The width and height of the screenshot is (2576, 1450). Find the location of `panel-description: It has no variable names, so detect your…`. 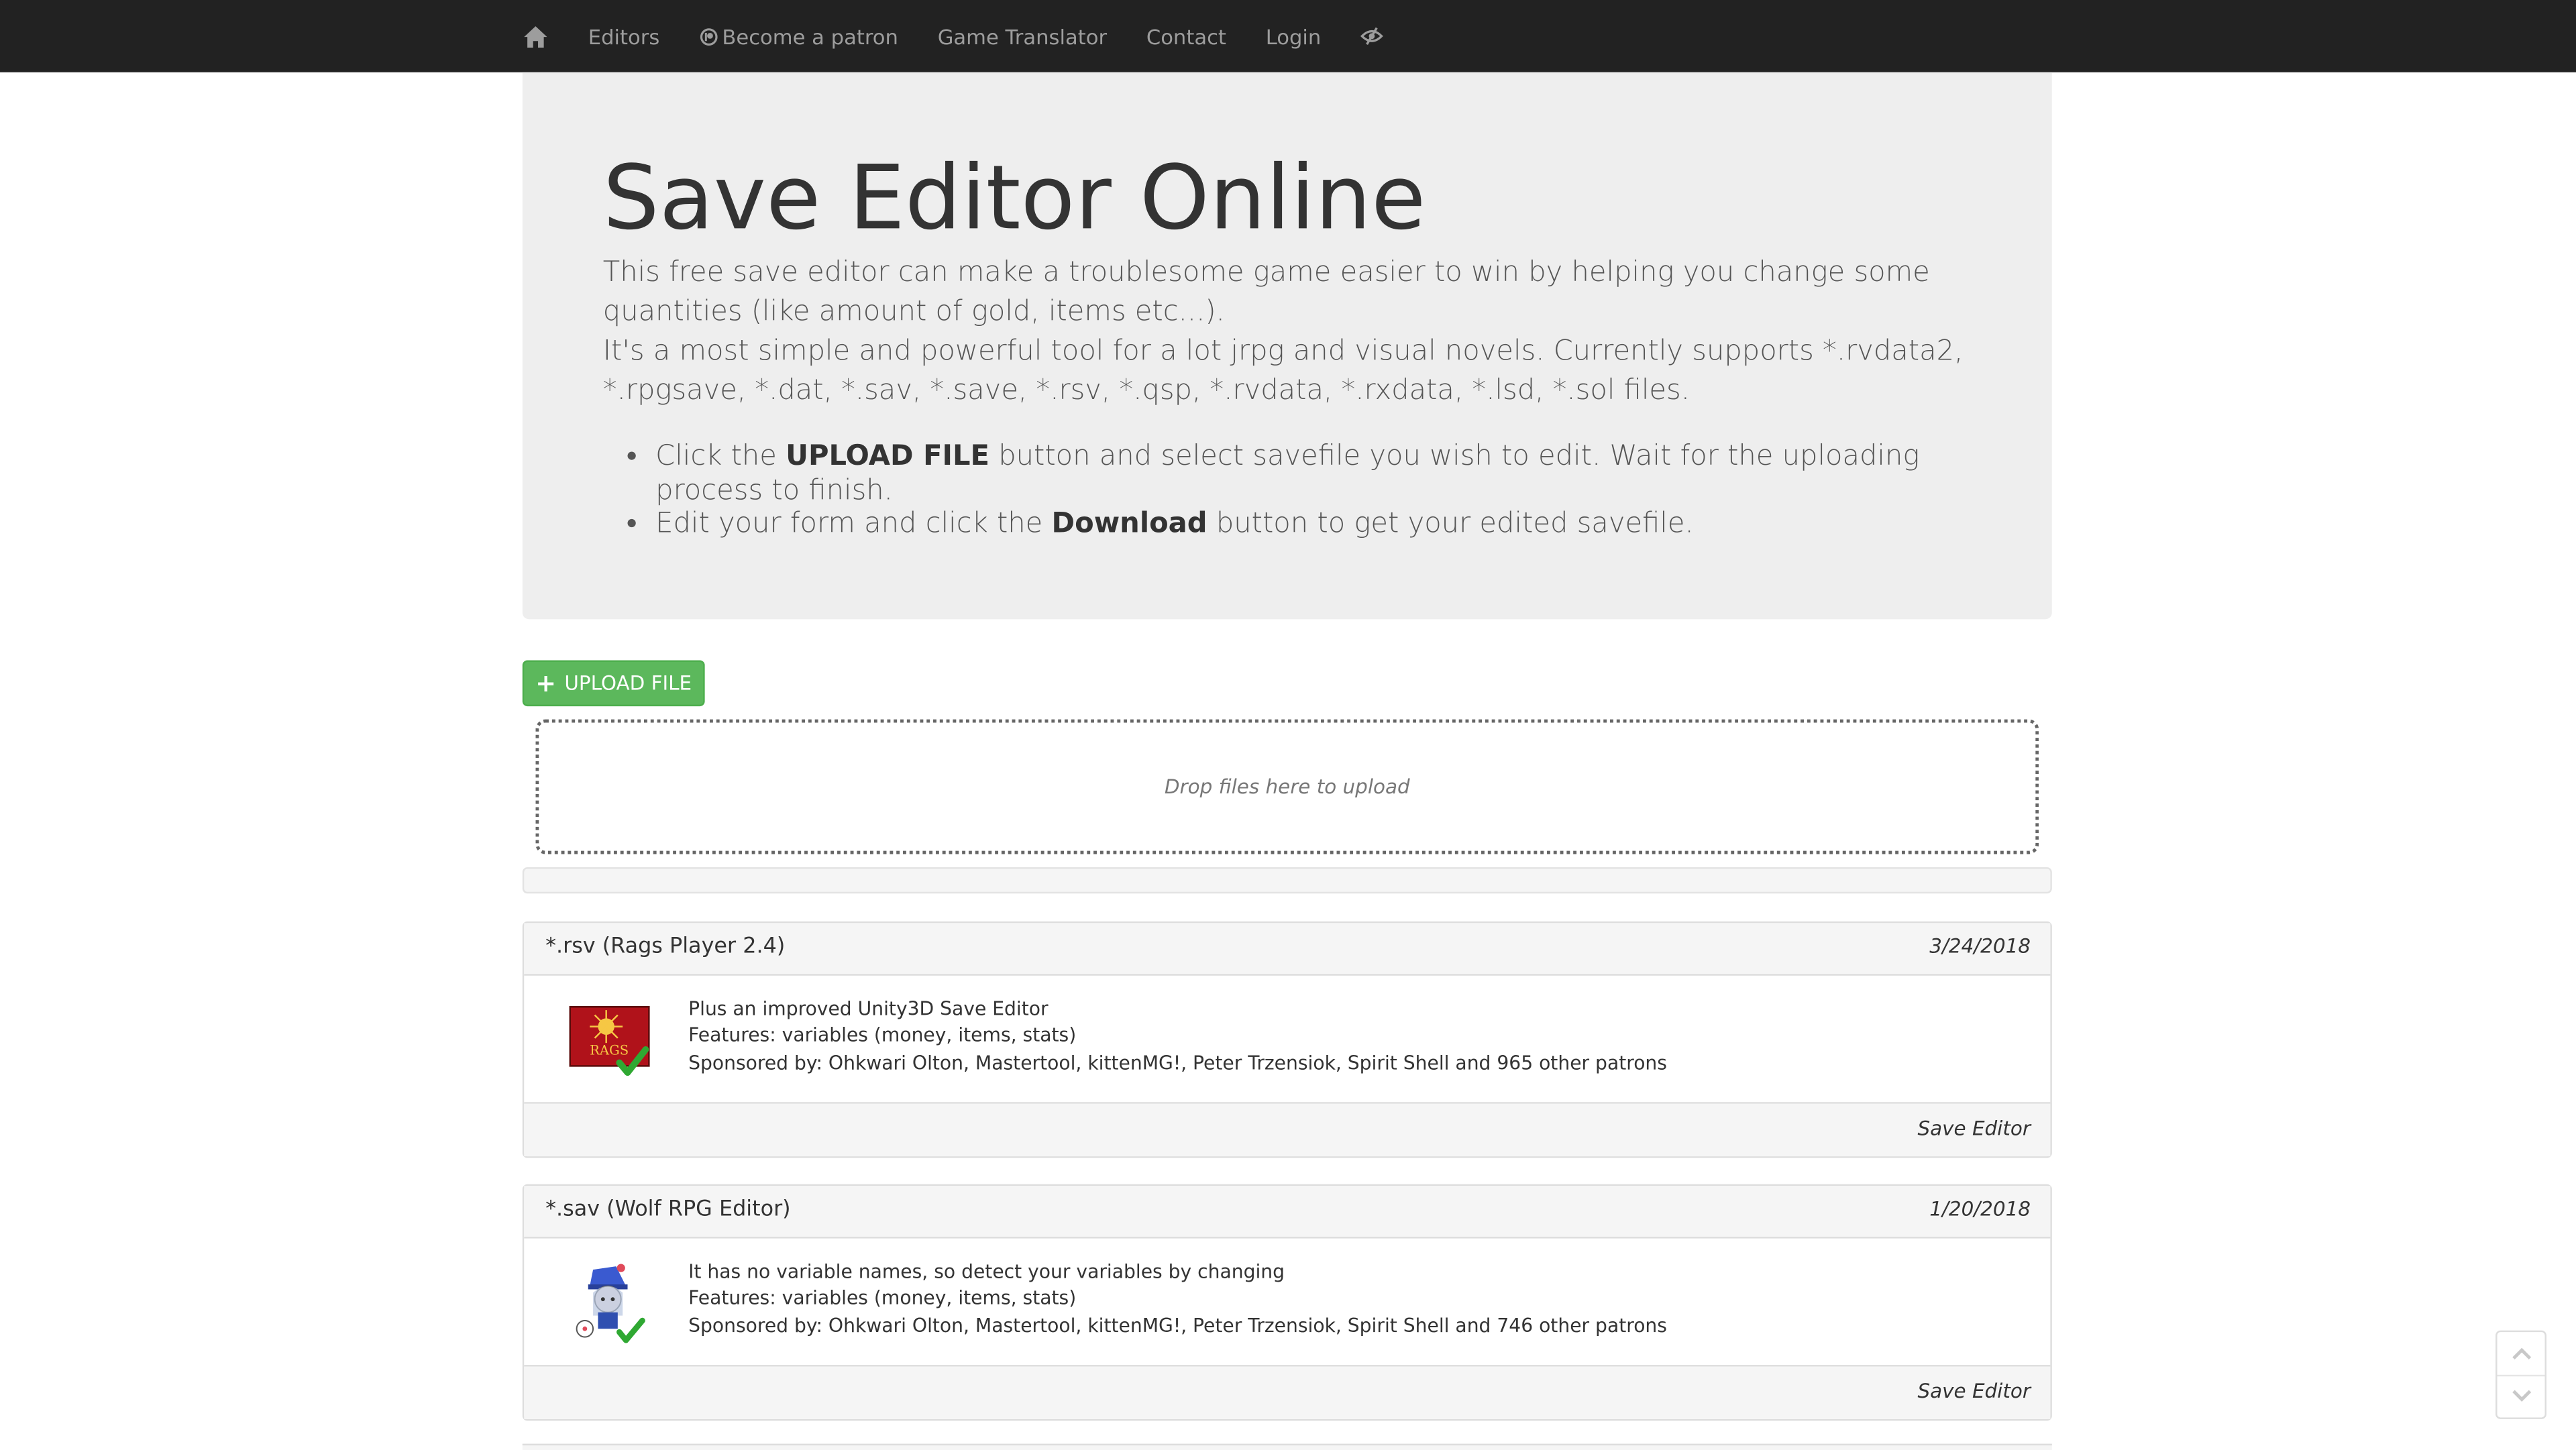

panel-description: It has no variable names, so detect your… is located at coordinates (1177, 1298).